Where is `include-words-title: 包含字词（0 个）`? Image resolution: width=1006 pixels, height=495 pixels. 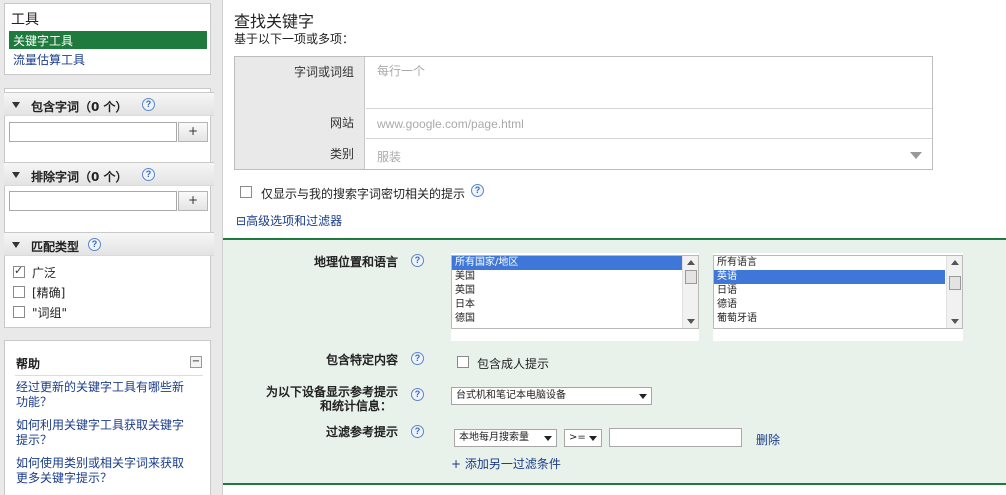 include-words-title: 包含字词（0 个） is located at coordinates (79, 107).